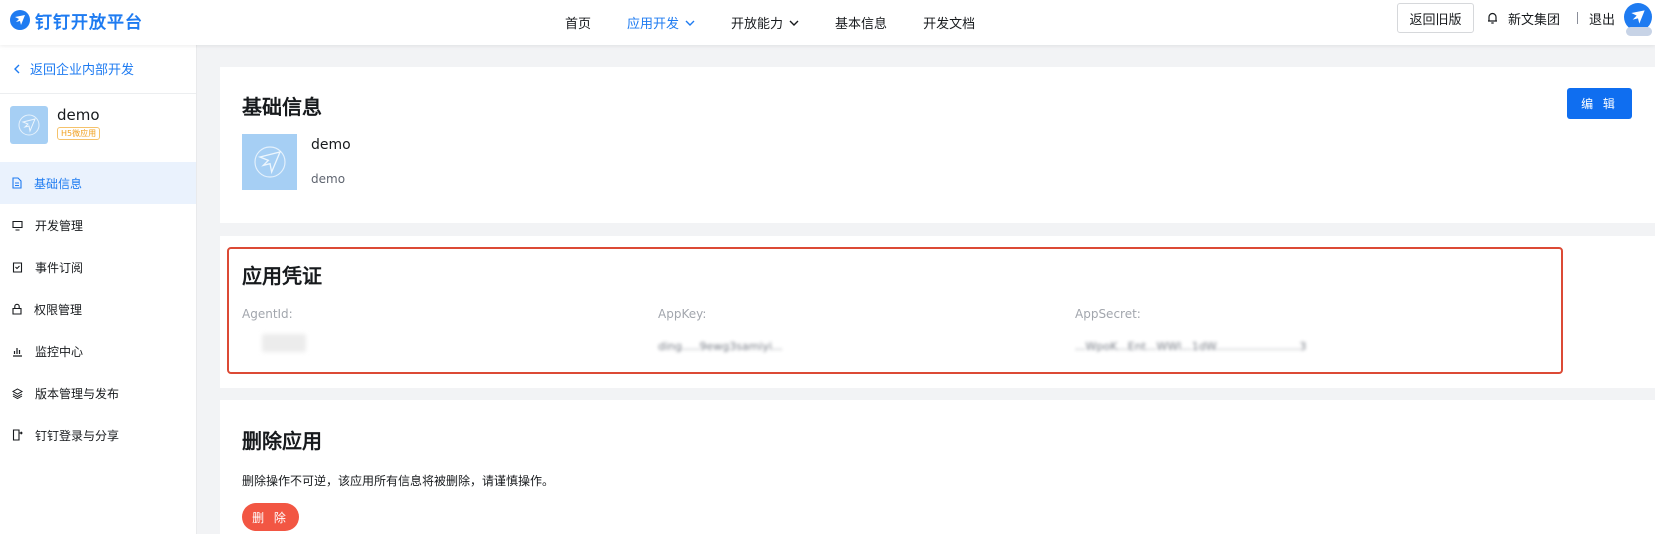 The image size is (1655, 534). I want to click on nav-dev-docs: 开发文档, so click(949, 22).